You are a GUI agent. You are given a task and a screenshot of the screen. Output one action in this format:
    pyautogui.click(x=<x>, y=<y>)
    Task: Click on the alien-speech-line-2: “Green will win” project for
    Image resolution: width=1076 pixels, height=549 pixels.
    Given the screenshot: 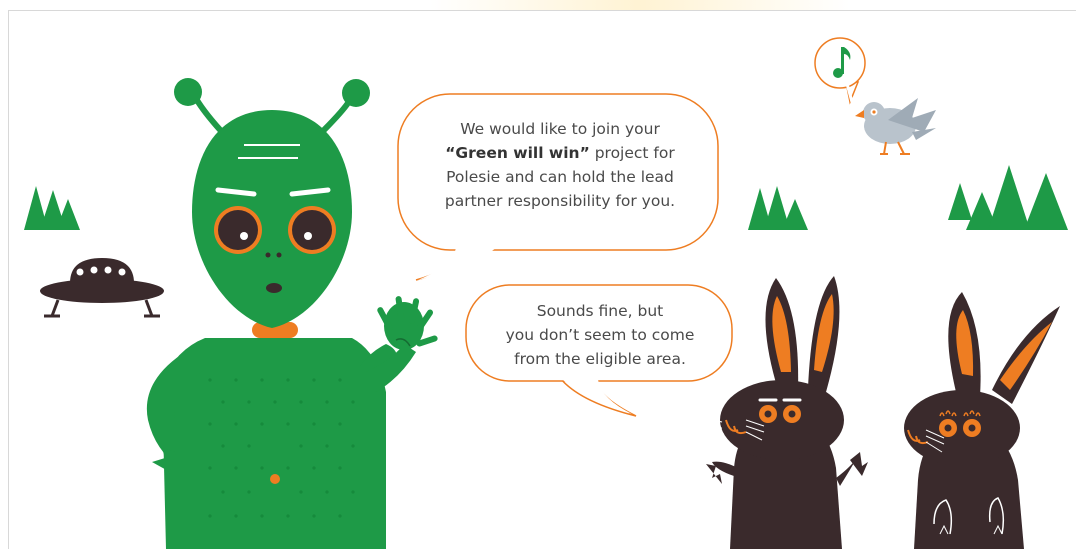 What is the action you would take?
    pyautogui.click(x=560, y=153)
    